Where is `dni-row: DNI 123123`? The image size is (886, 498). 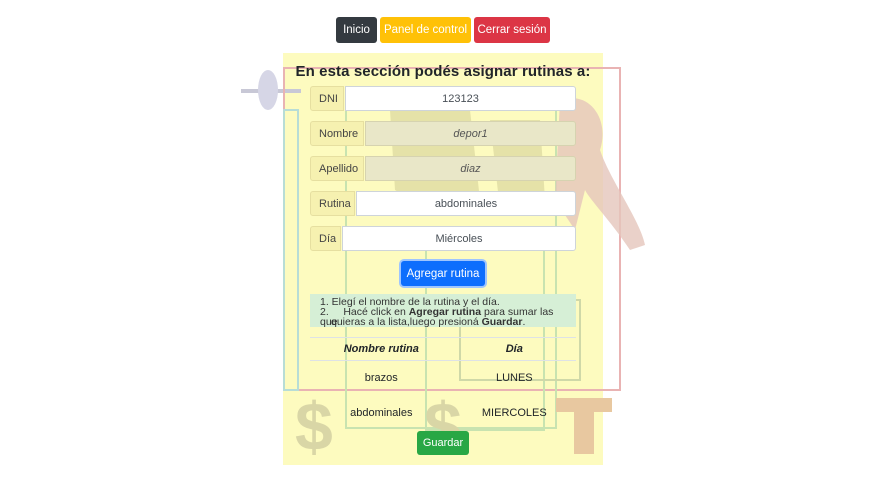
dni-row: DNI 123123 is located at coordinates (443, 98).